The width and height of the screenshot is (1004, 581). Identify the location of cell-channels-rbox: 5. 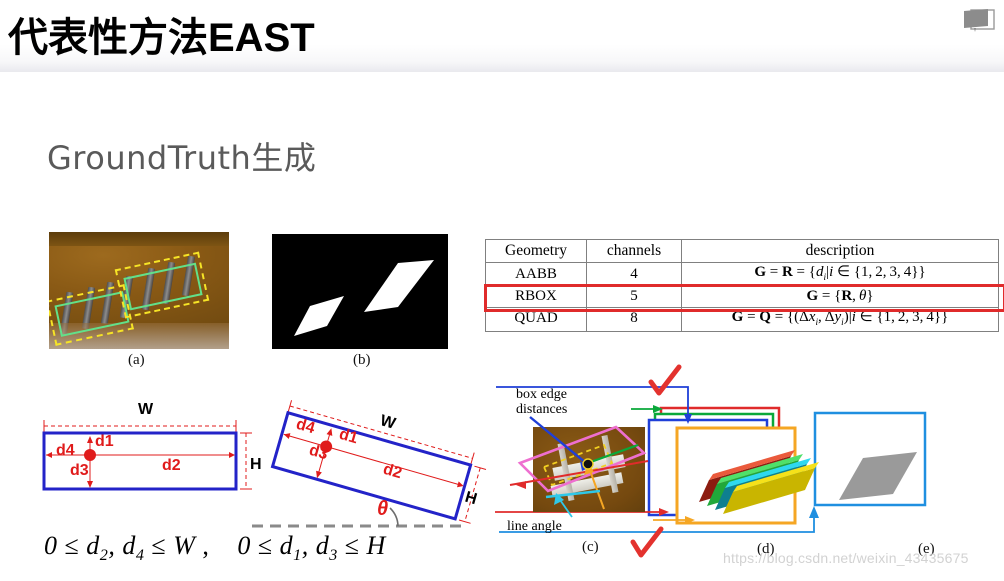
(634, 297).